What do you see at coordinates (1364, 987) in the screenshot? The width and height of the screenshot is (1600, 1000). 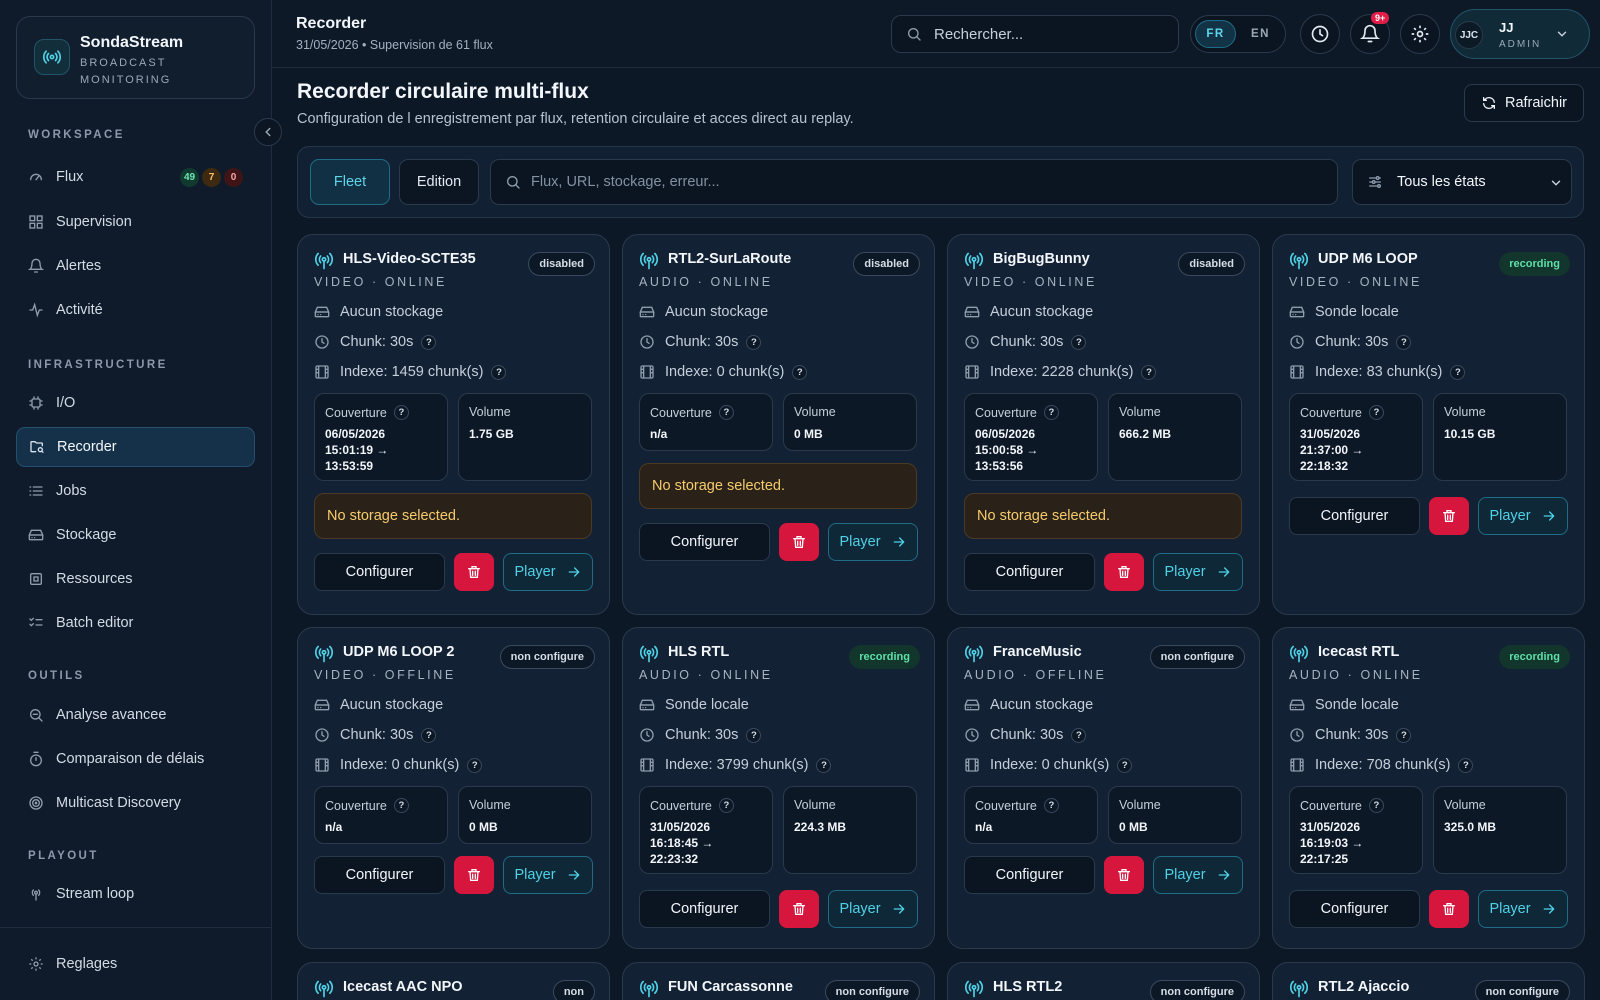 I see `stream-name: RTL2 Ajaccio` at bounding box center [1364, 987].